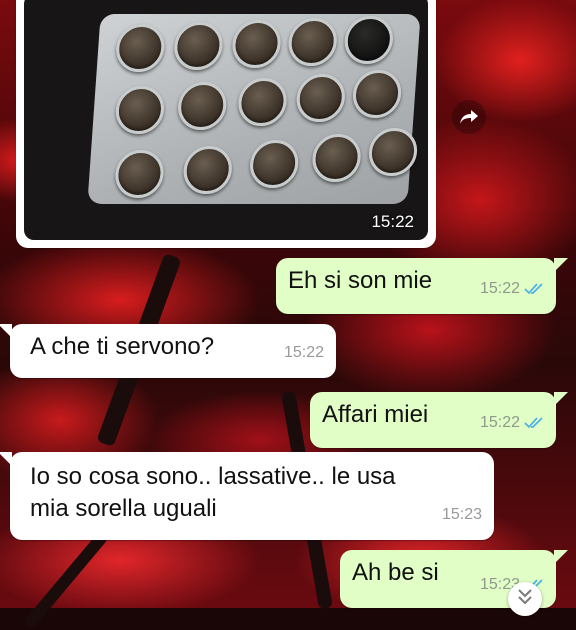 Image resolution: width=576 pixels, height=630 pixels. I want to click on message-text: Affari miei, so click(375, 414).